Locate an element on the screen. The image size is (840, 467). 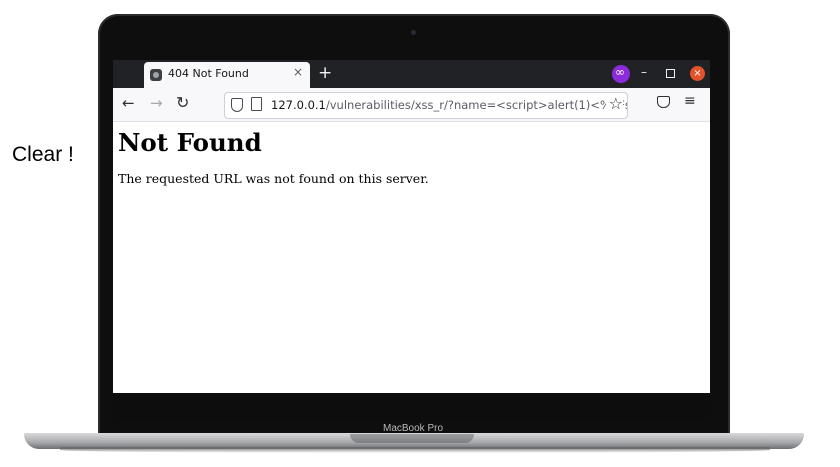
forward-button: → is located at coordinates (156, 103).